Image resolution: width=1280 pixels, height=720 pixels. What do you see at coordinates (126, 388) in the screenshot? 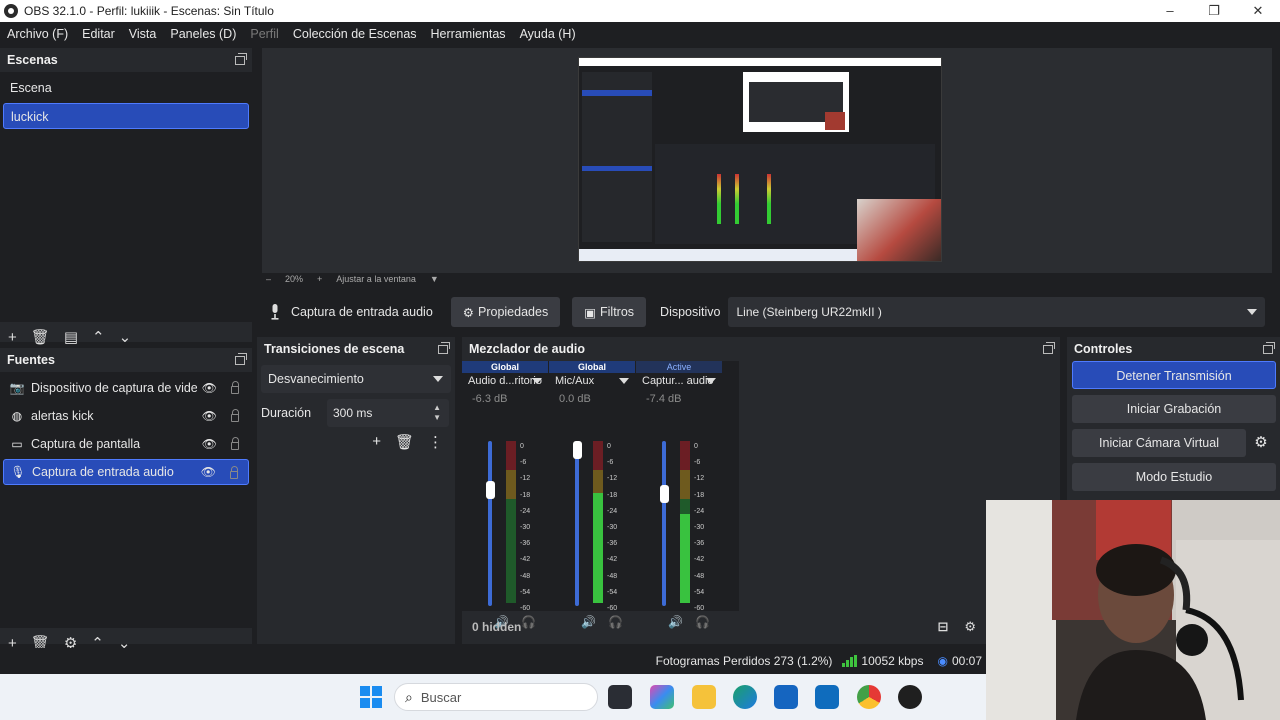
I see `source-item-video-capture: 📷 Dispositivo de captura de video 👁` at bounding box center [126, 388].